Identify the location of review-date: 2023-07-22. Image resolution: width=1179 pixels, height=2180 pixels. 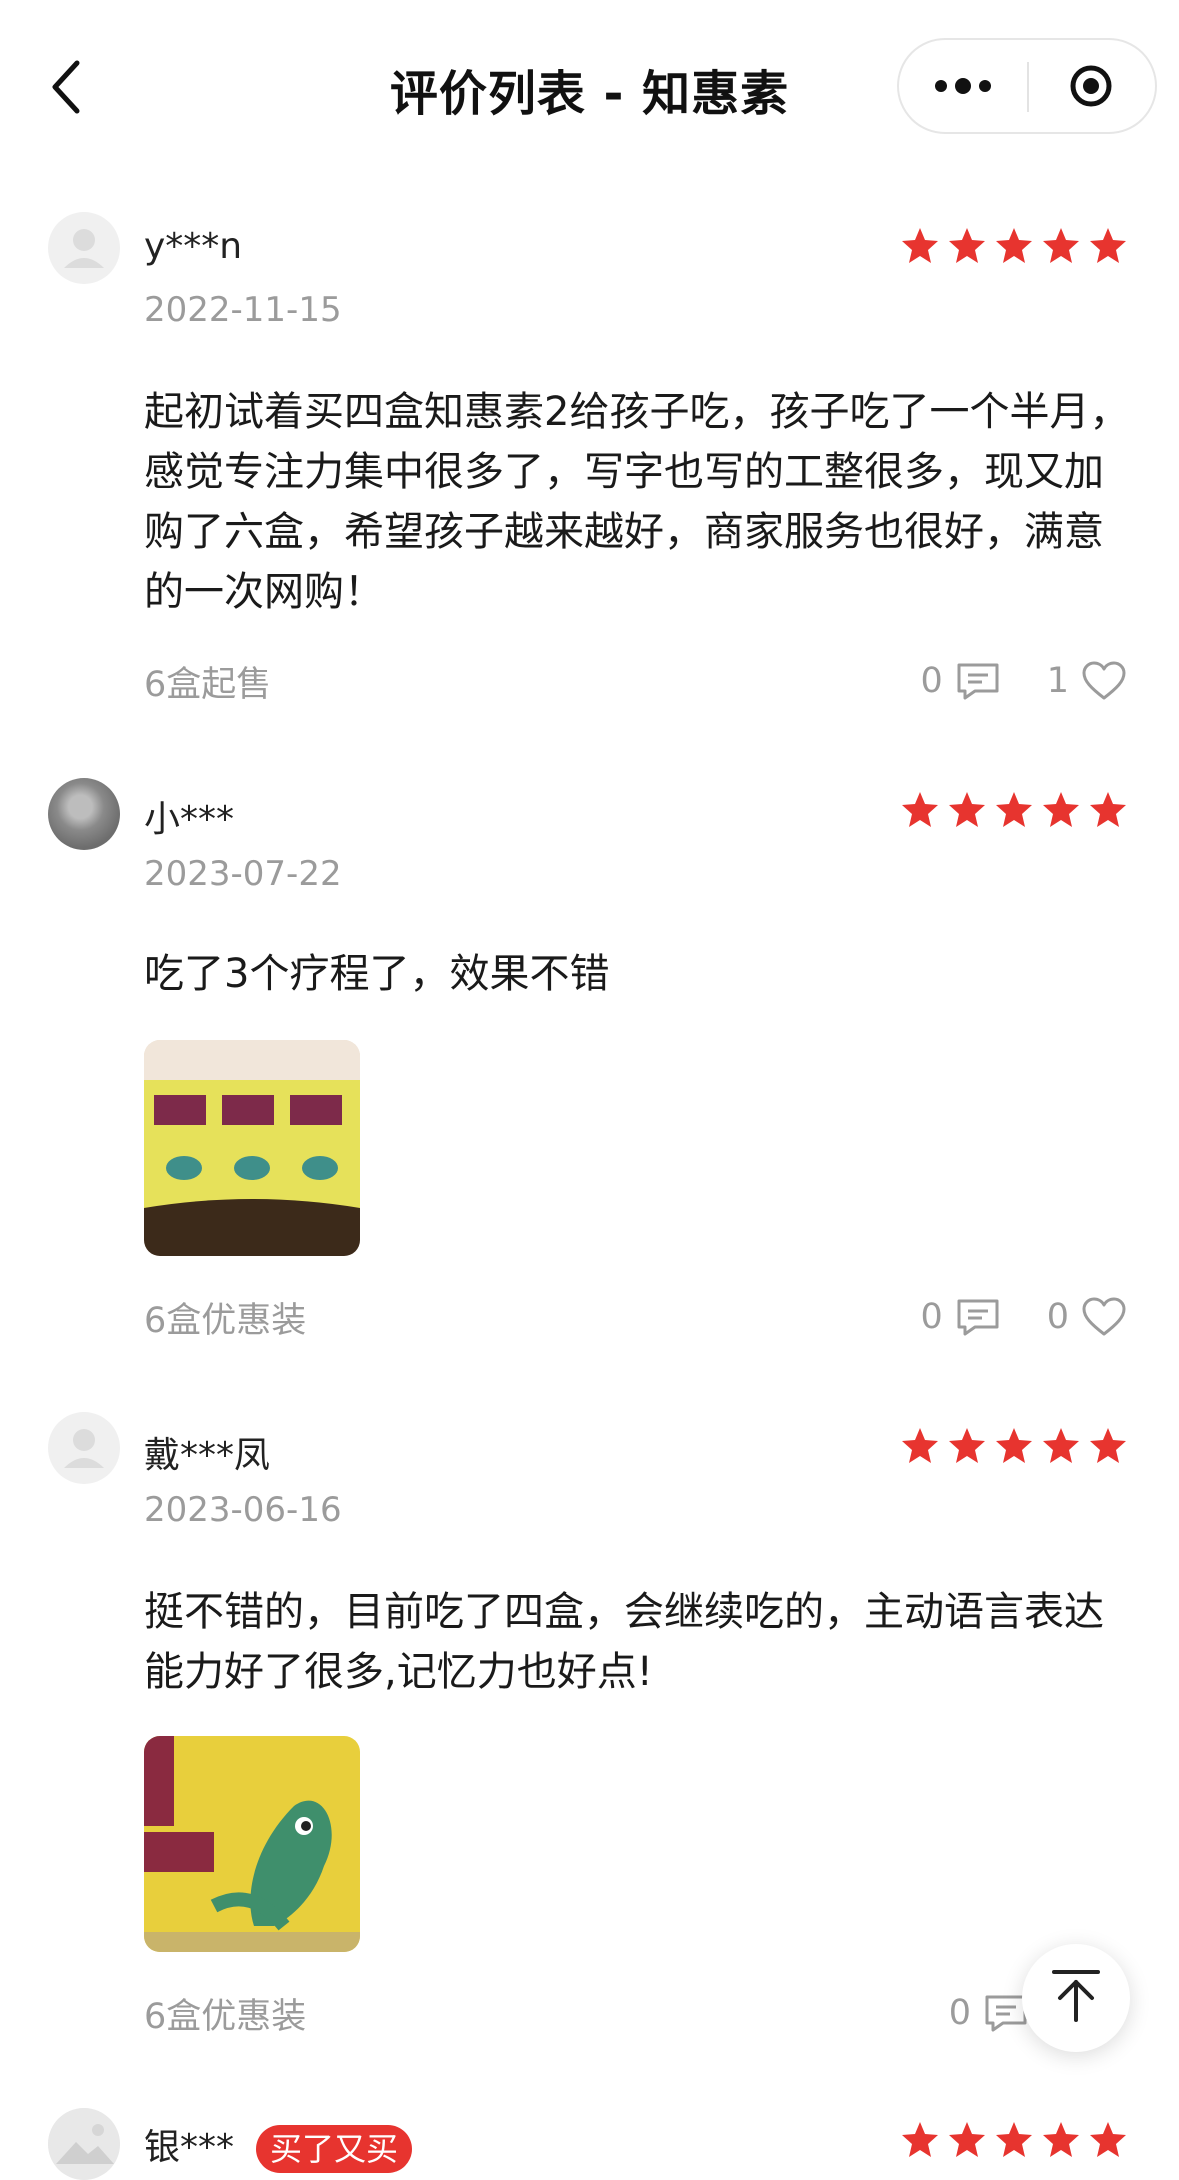
(243, 874).